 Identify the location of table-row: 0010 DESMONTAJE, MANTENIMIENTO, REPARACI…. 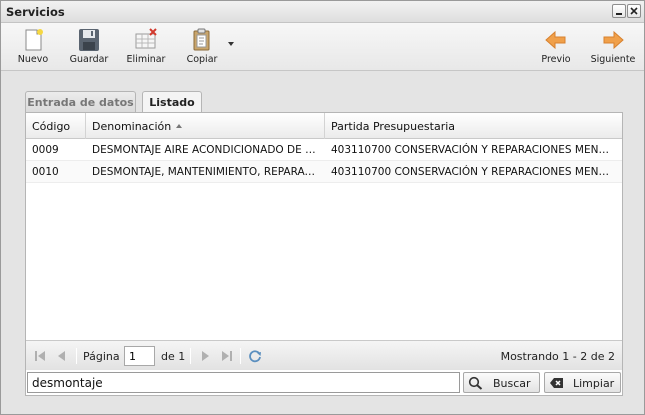
(324, 172).